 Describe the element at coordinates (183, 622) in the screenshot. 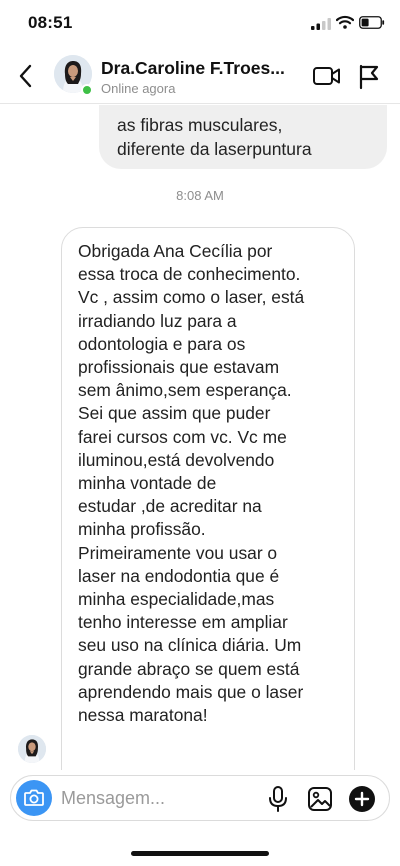

I see `message-line: tenho interesse em ampliar` at that location.